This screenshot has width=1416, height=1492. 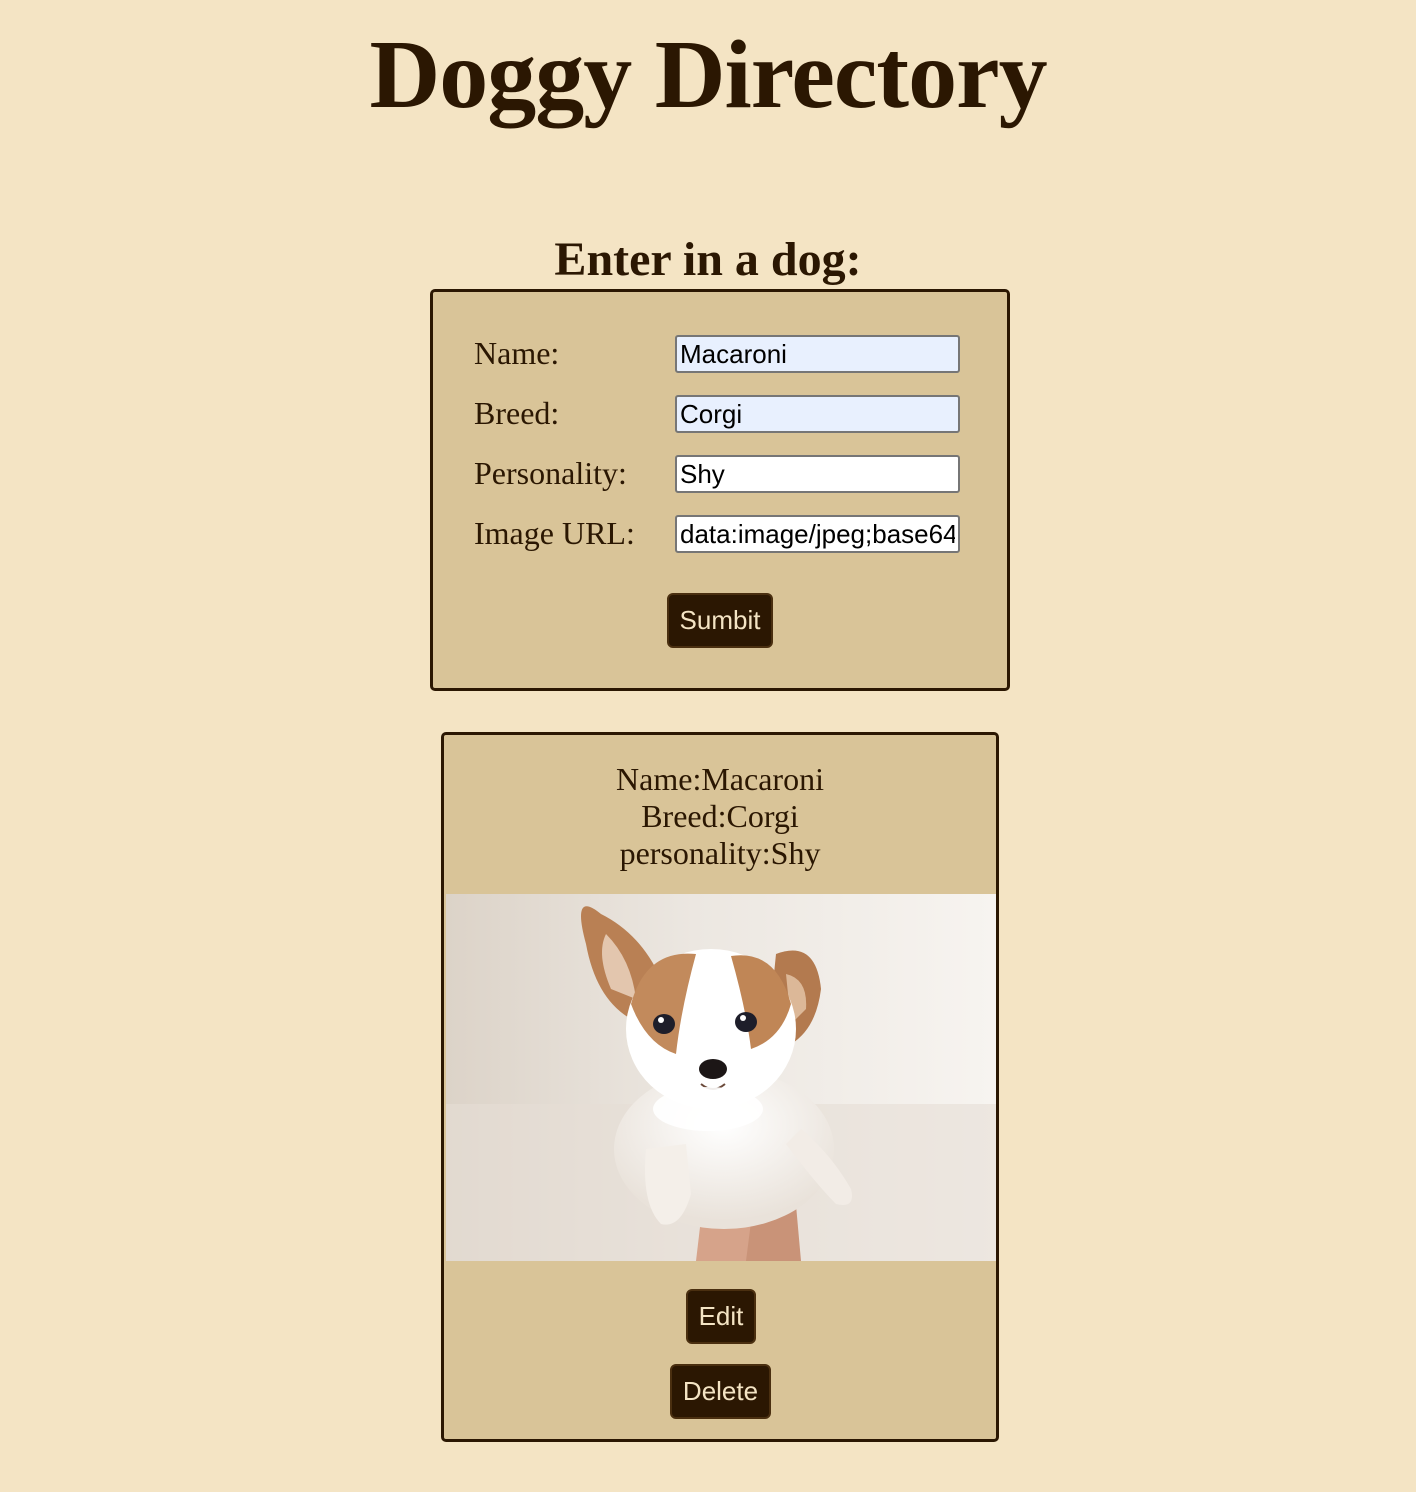 I want to click on submit-button: Sumbit, so click(x=720, y=620).